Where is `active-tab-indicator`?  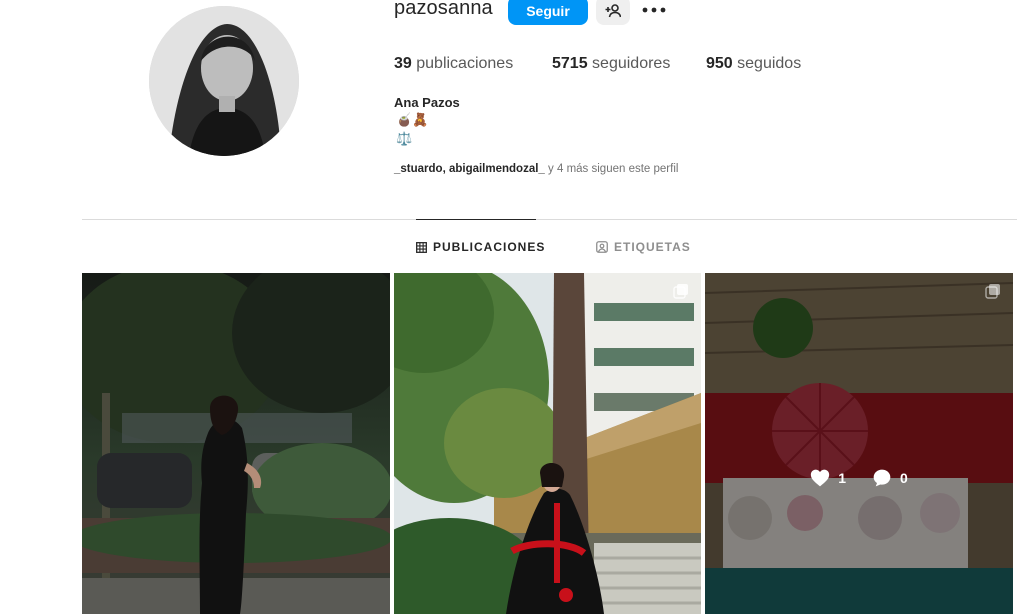 active-tab-indicator is located at coordinates (476, 219).